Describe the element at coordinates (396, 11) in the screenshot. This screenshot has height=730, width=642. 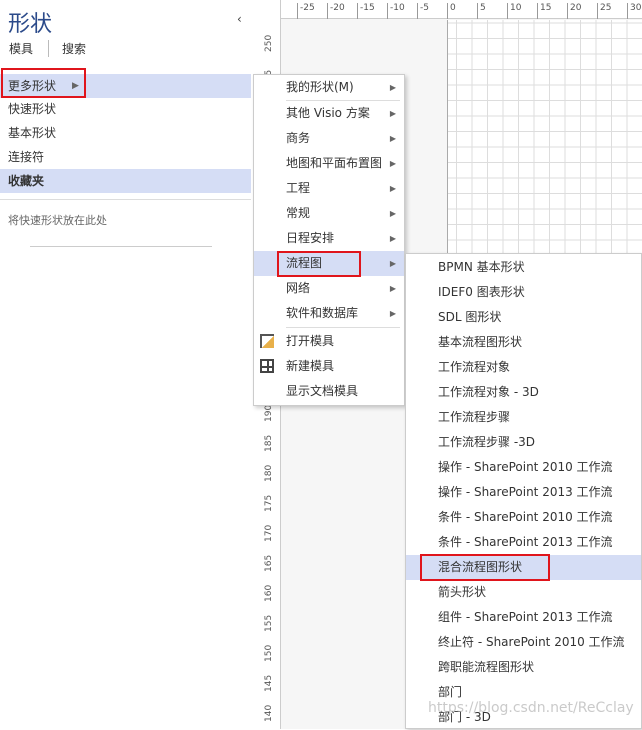
I see `ruler-tick-label: -10` at that location.